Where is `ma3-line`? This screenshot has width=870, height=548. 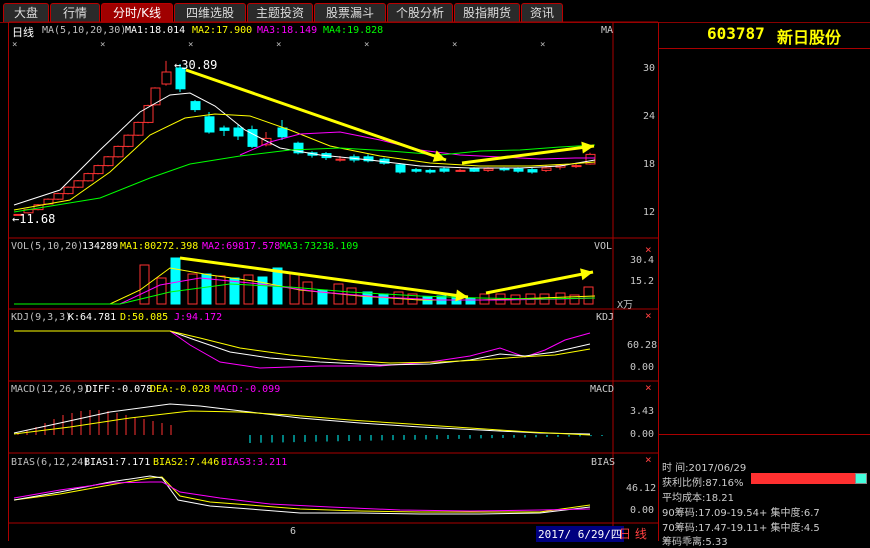
ma3-line is located at coordinates (417, 145).